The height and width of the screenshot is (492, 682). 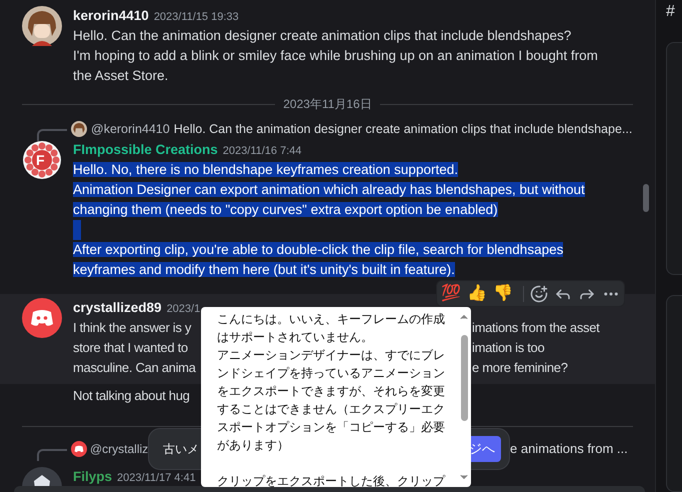 I want to click on message-text: Hello. No, there is no blendshape keyframes creation supported., so click(x=266, y=170).